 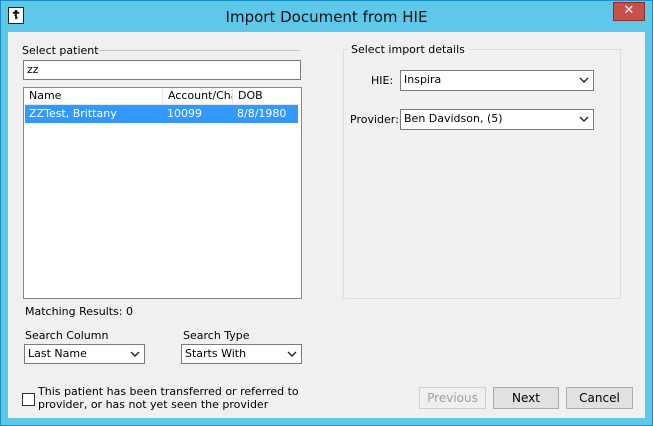 What do you see at coordinates (262, 113) in the screenshot?
I see `patient-dob-cell: 8/8/1980` at bounding box center [262, 113].